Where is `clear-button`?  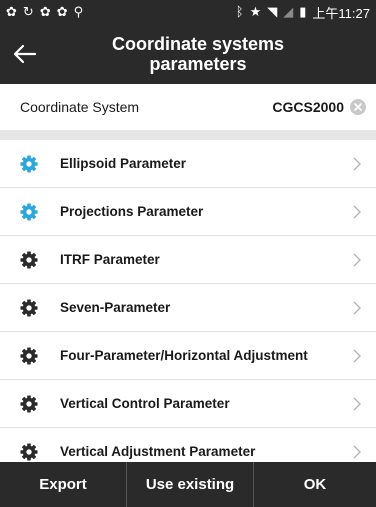 clear-button is located at coordinates (358, 107).